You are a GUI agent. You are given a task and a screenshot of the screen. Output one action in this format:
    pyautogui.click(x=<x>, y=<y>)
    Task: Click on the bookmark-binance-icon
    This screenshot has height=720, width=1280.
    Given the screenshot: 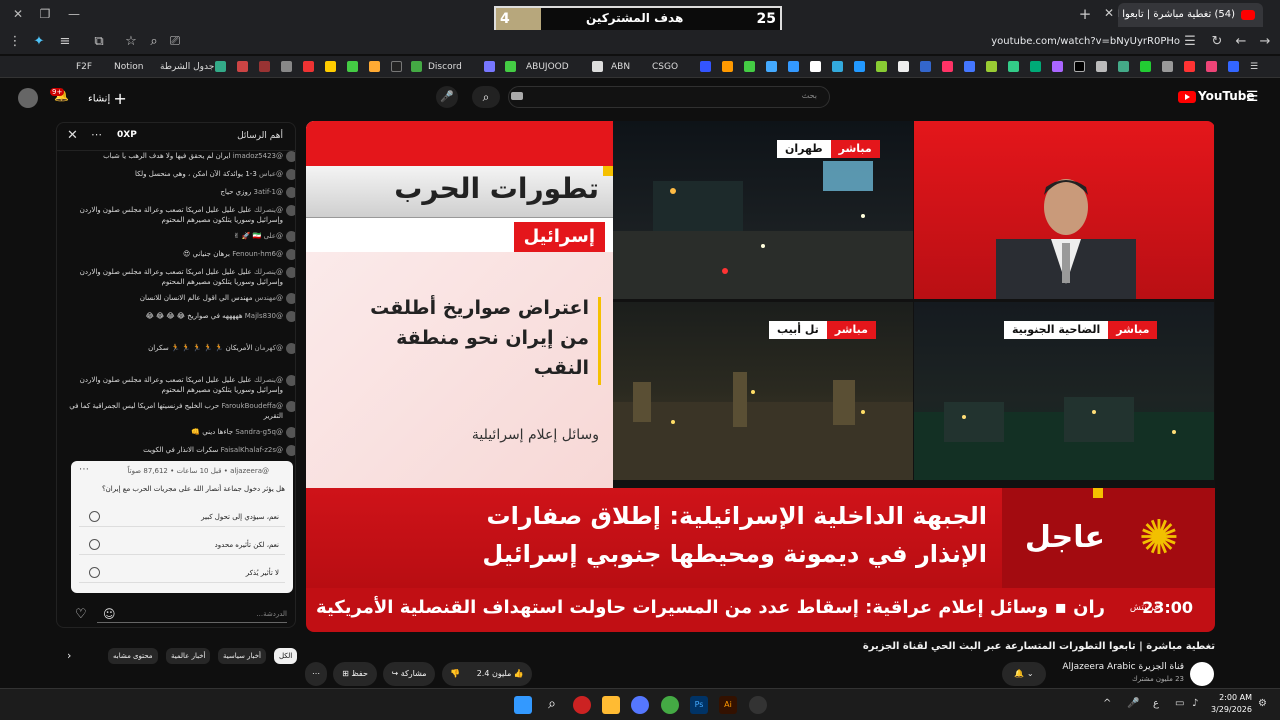 What is the action you would take?
    pyautogui.click(x=727, y=66)
    